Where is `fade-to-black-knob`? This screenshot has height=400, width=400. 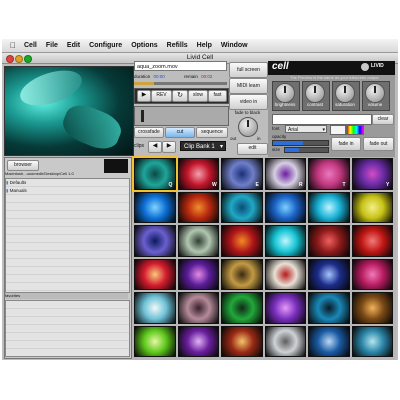 fade-to-black-knob is located at coordinates (248, 127).